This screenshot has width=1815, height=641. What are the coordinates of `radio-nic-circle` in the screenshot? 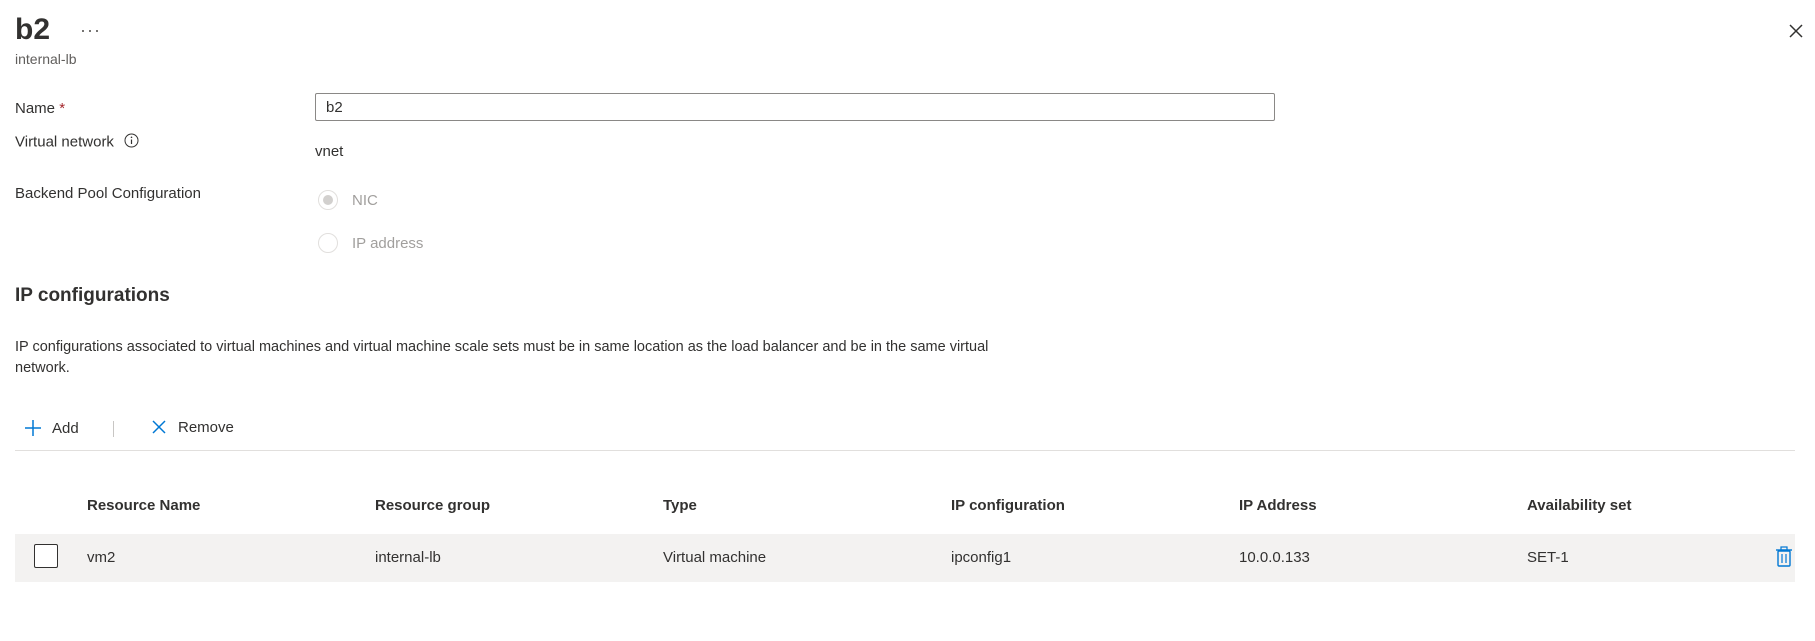 It's located at (328, 200).